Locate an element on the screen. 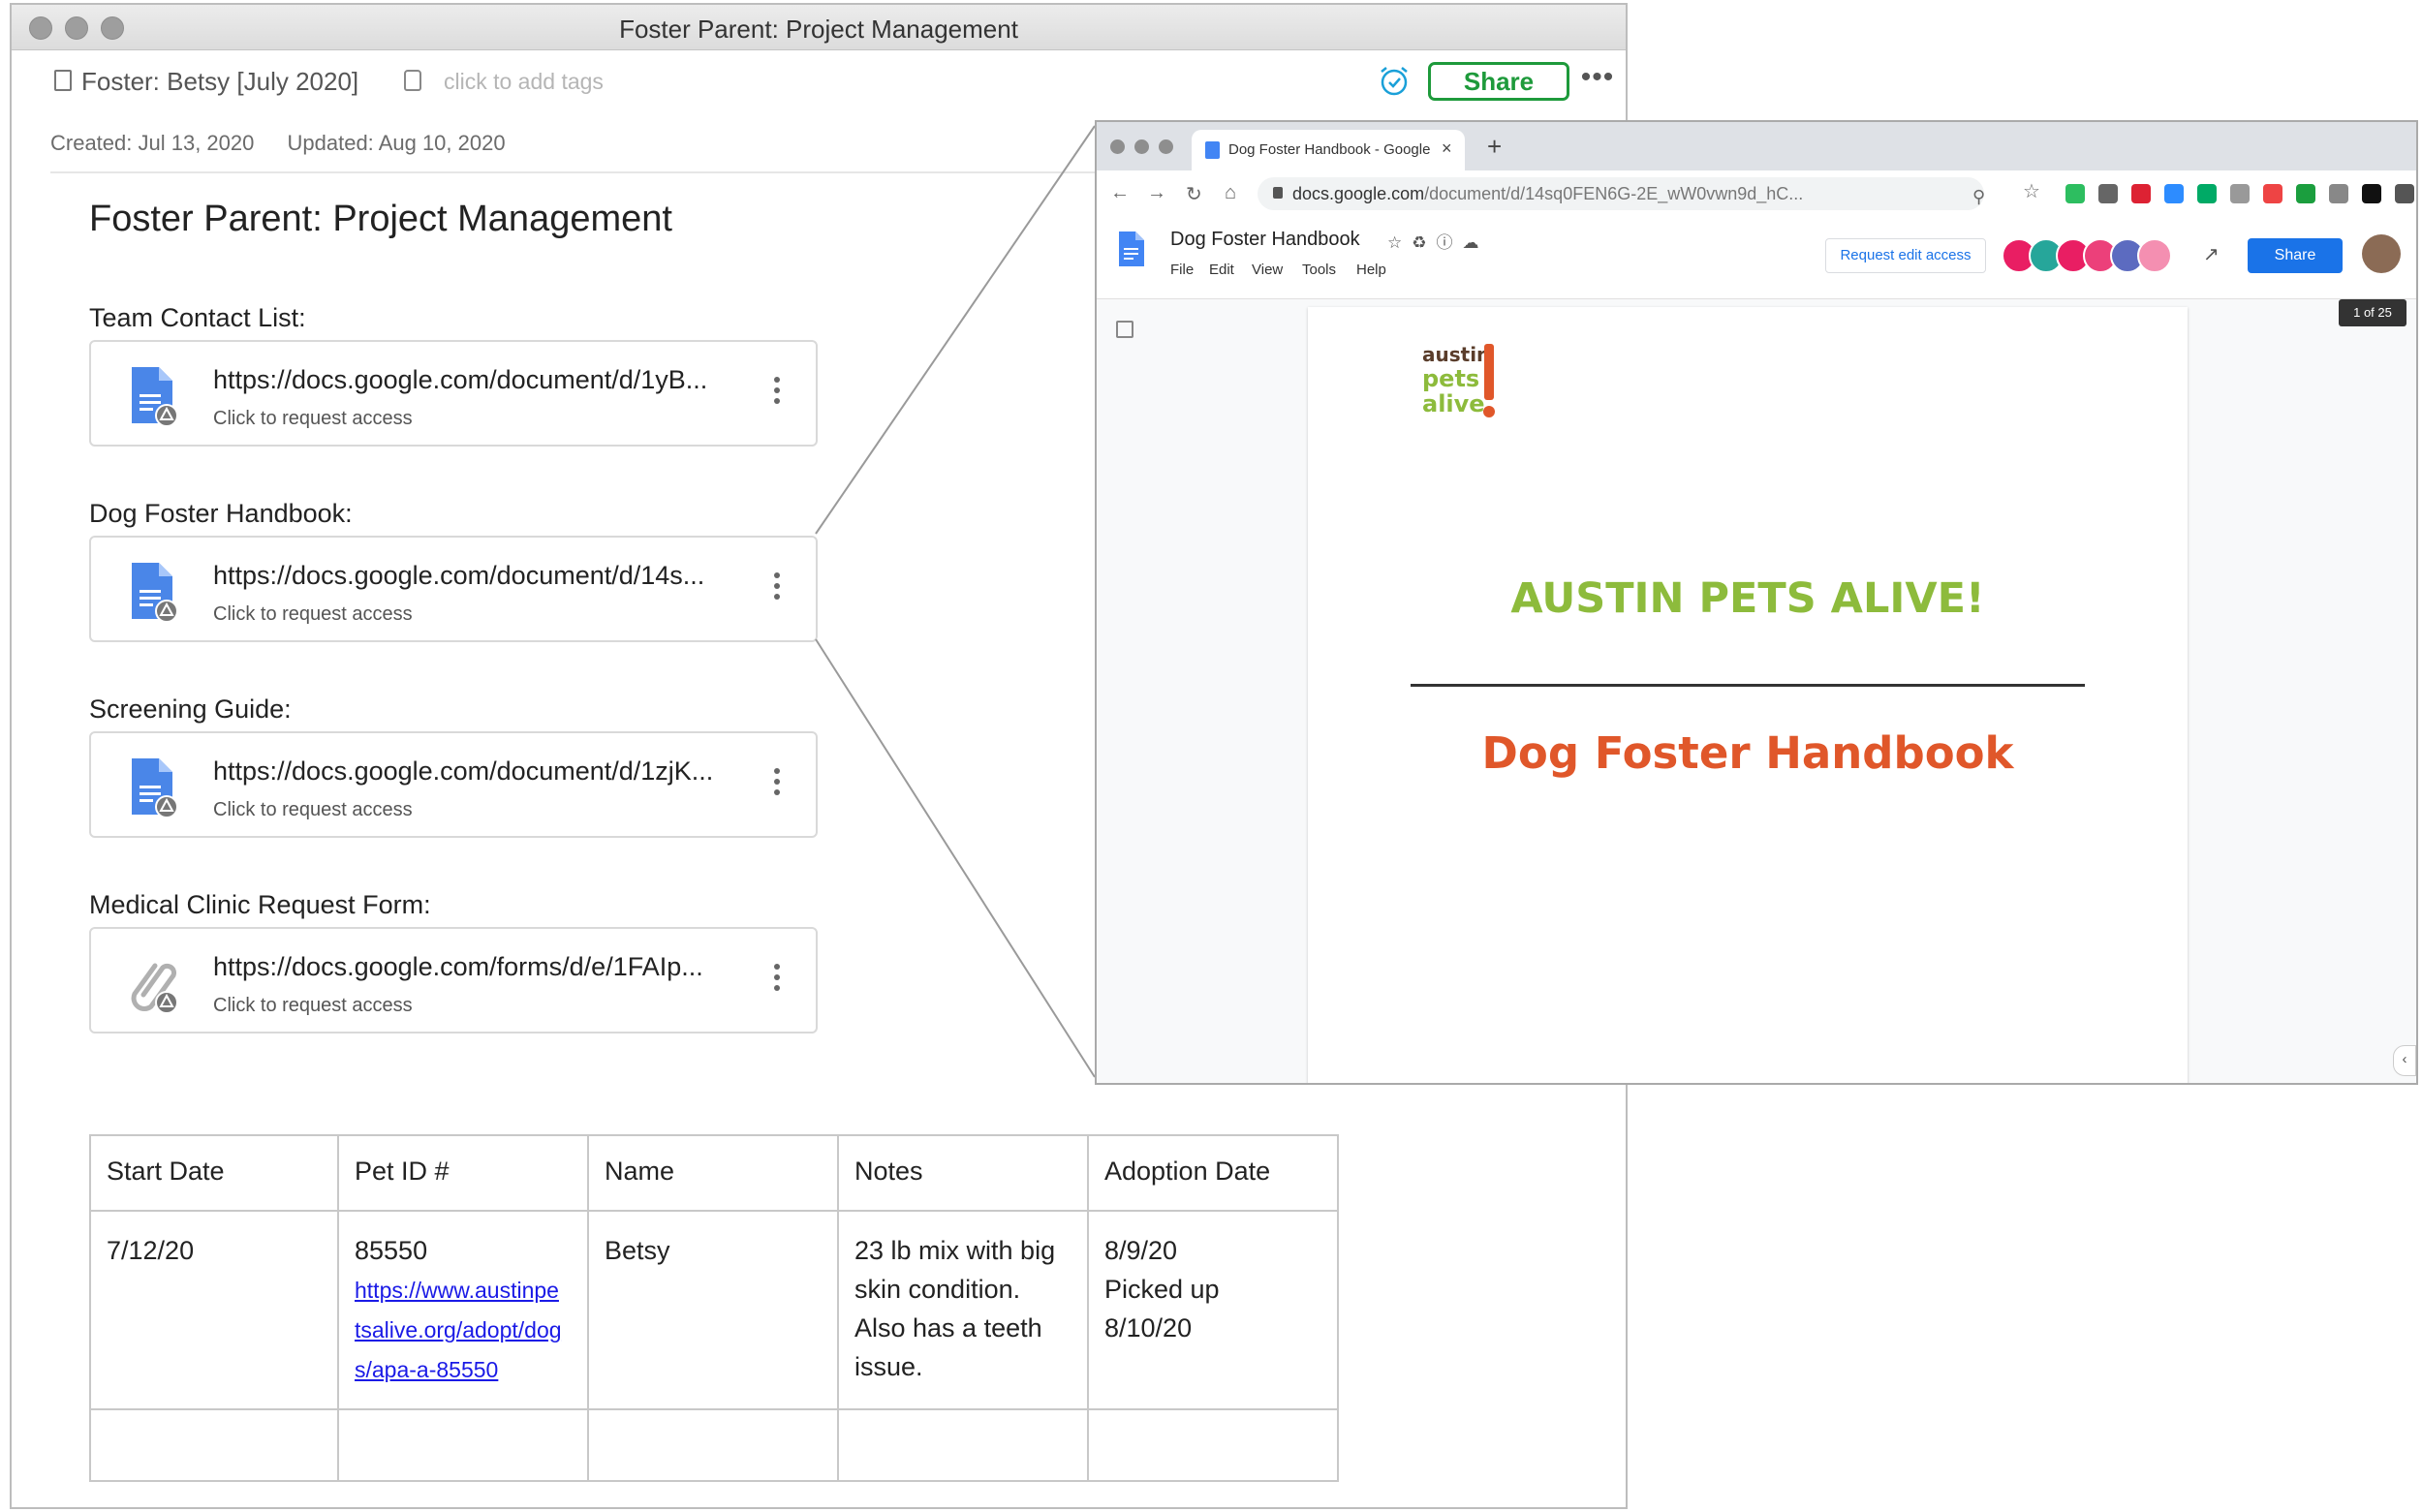 Image resolution: width=2422 pixels, height=1512 pixels. minimize-window-button is located at coordinates (1141, 146).